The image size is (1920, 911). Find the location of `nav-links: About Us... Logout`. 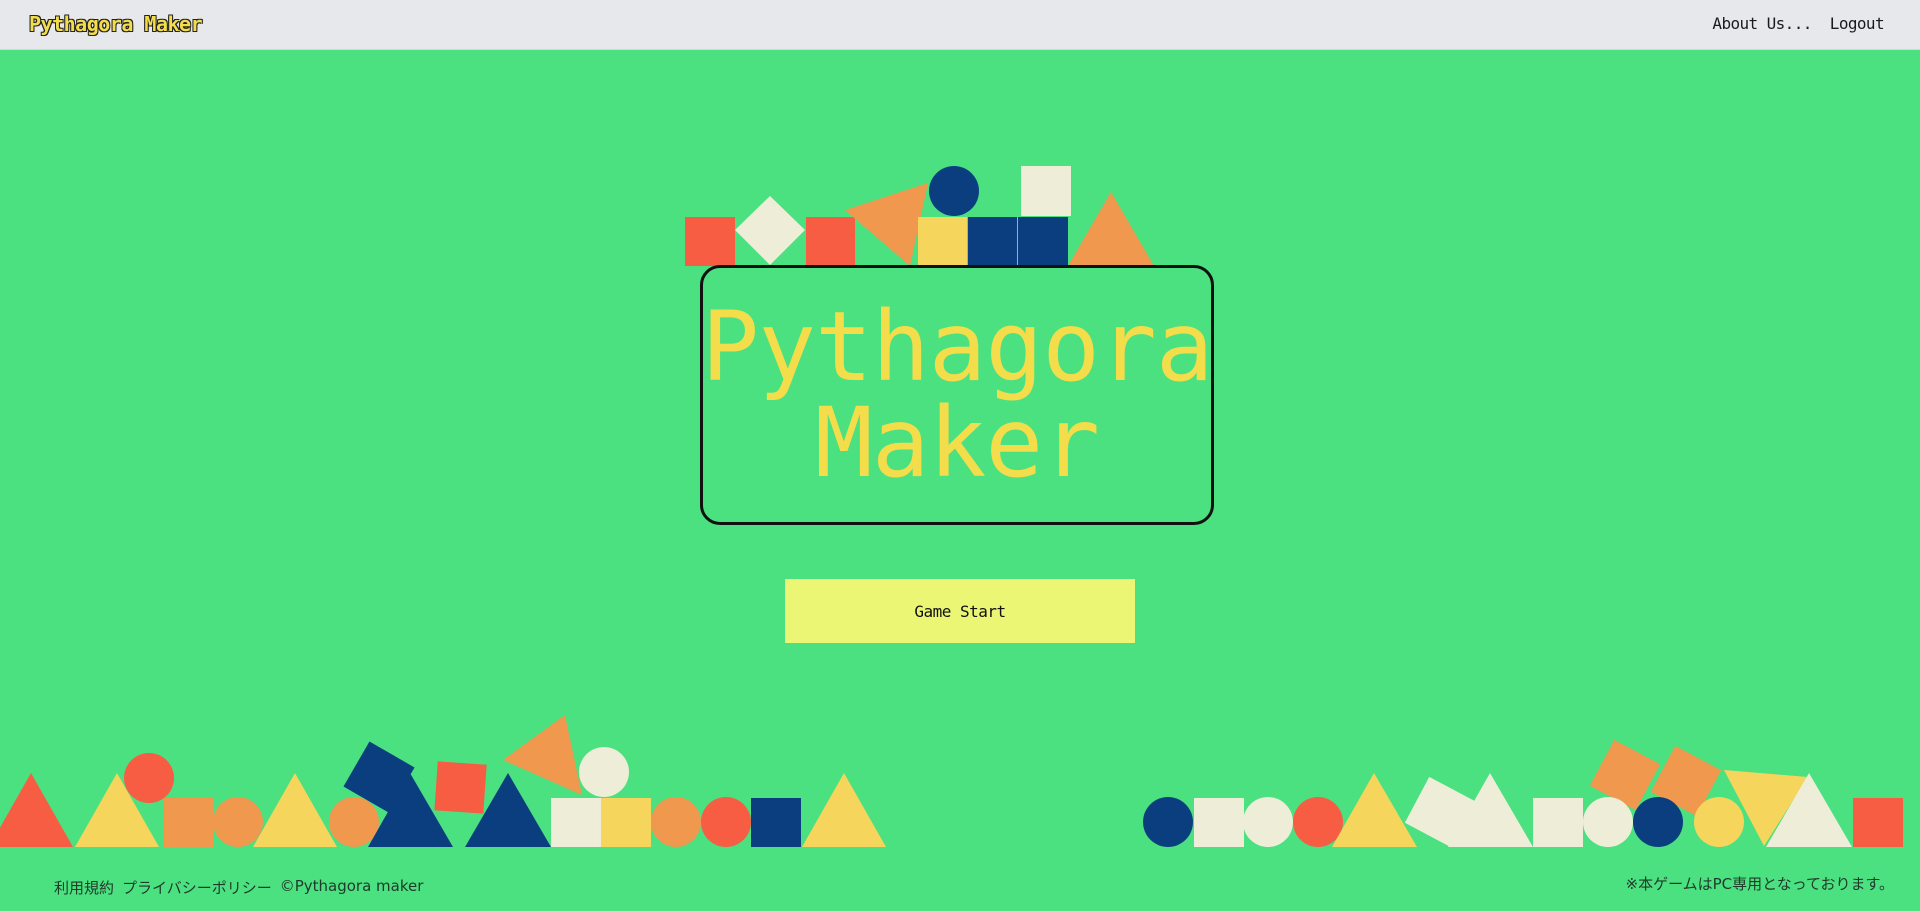

nav-links: About Us... Logout is located at coordinates (1798, 23).